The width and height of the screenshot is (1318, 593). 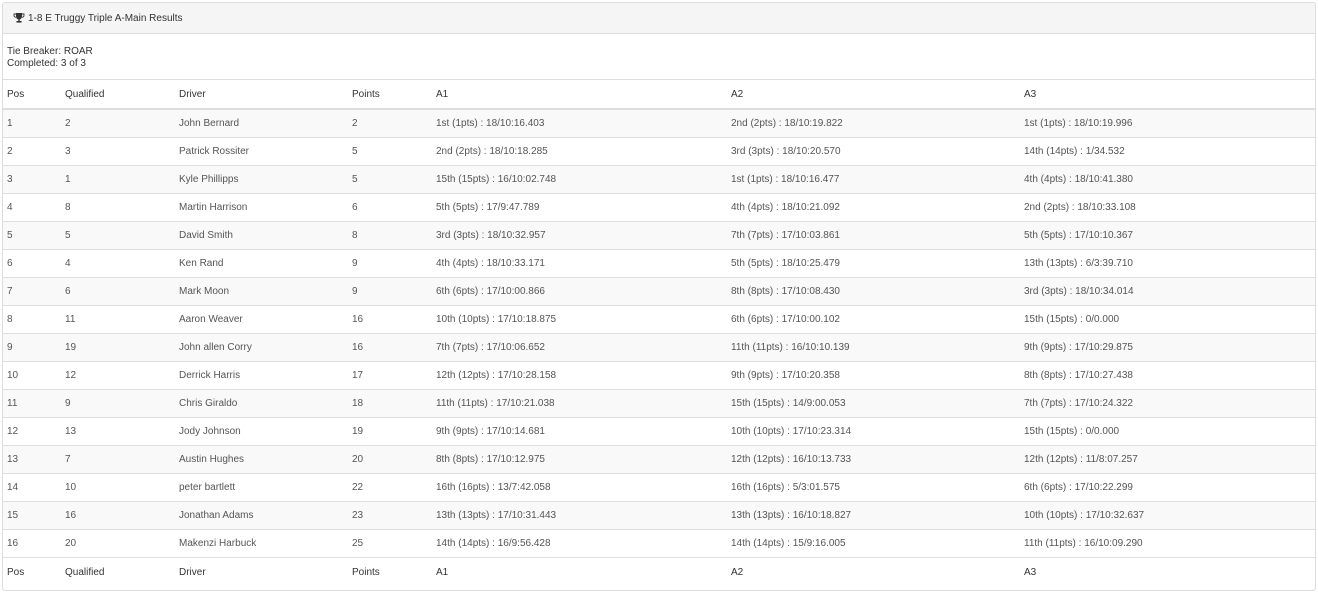 What do you see at coordinates (118, 514) in the screenshot?
I see `qualified-cell: 16` at bounding box center [118, 514].